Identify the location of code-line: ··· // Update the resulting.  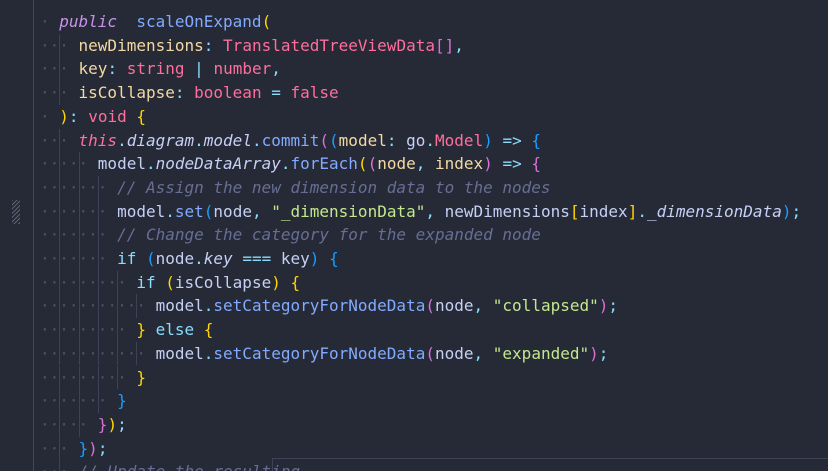
(170, 465).